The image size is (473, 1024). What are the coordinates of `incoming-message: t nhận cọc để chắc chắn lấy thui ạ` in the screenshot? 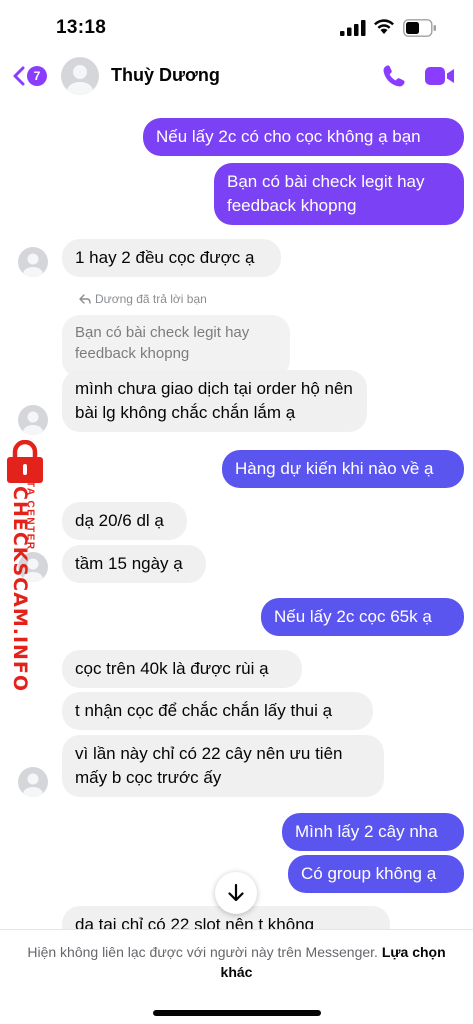 It's located at (217, 711).